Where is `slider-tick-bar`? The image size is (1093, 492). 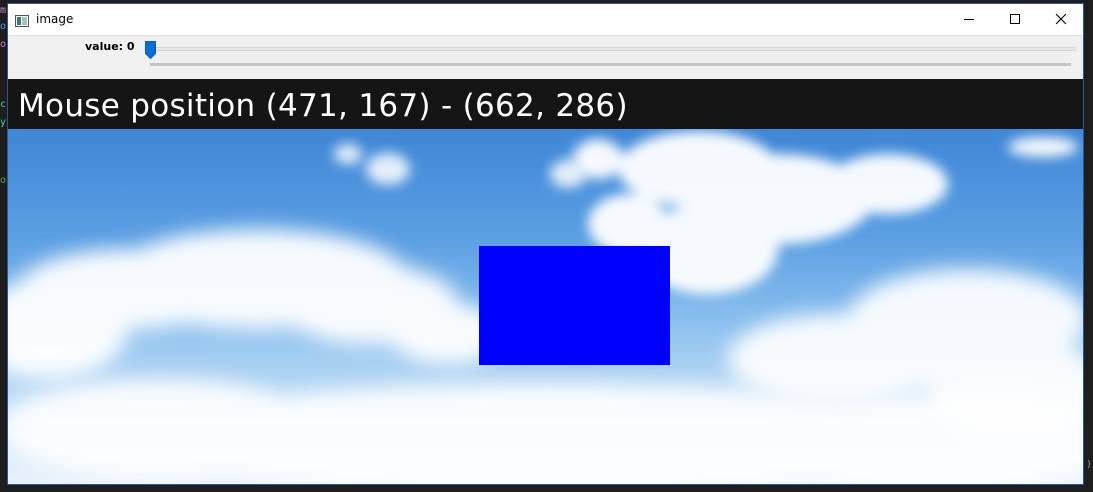 slider-tick-bar is located at coordinates (610, 64).